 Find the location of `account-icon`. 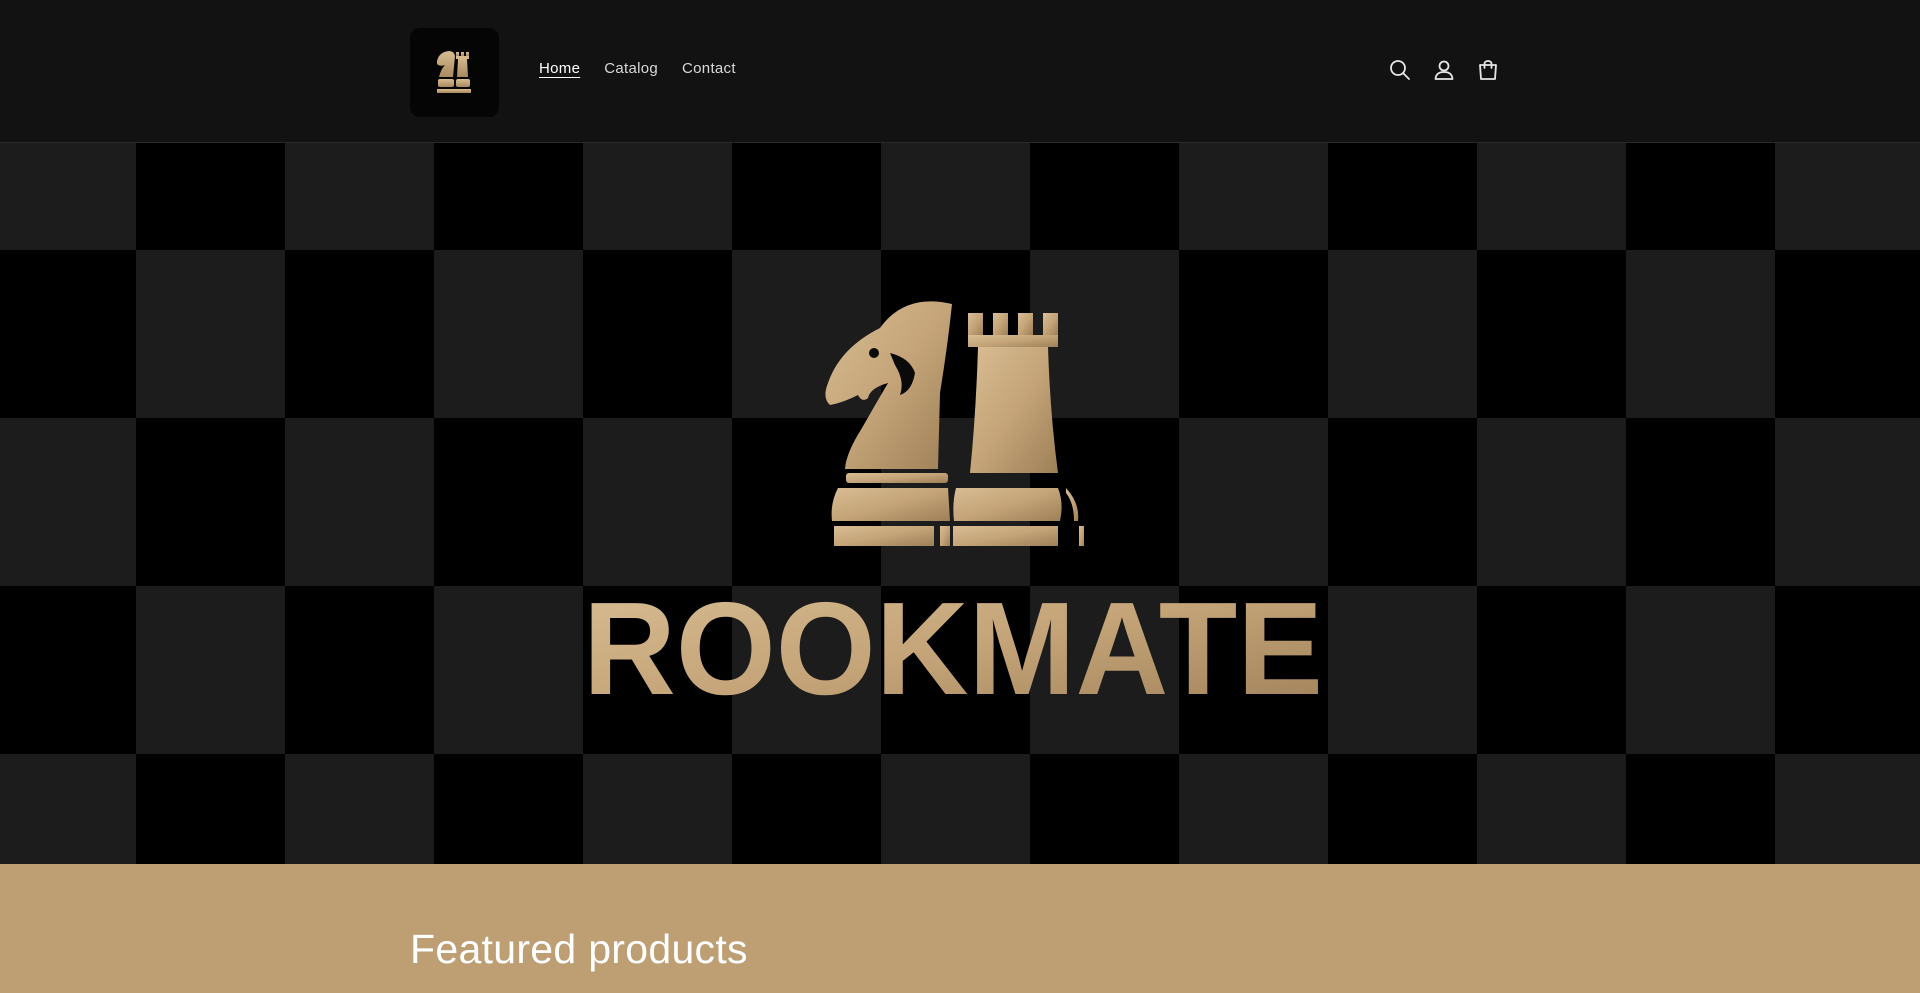

account-icon is located at coordinates (1444, 70).